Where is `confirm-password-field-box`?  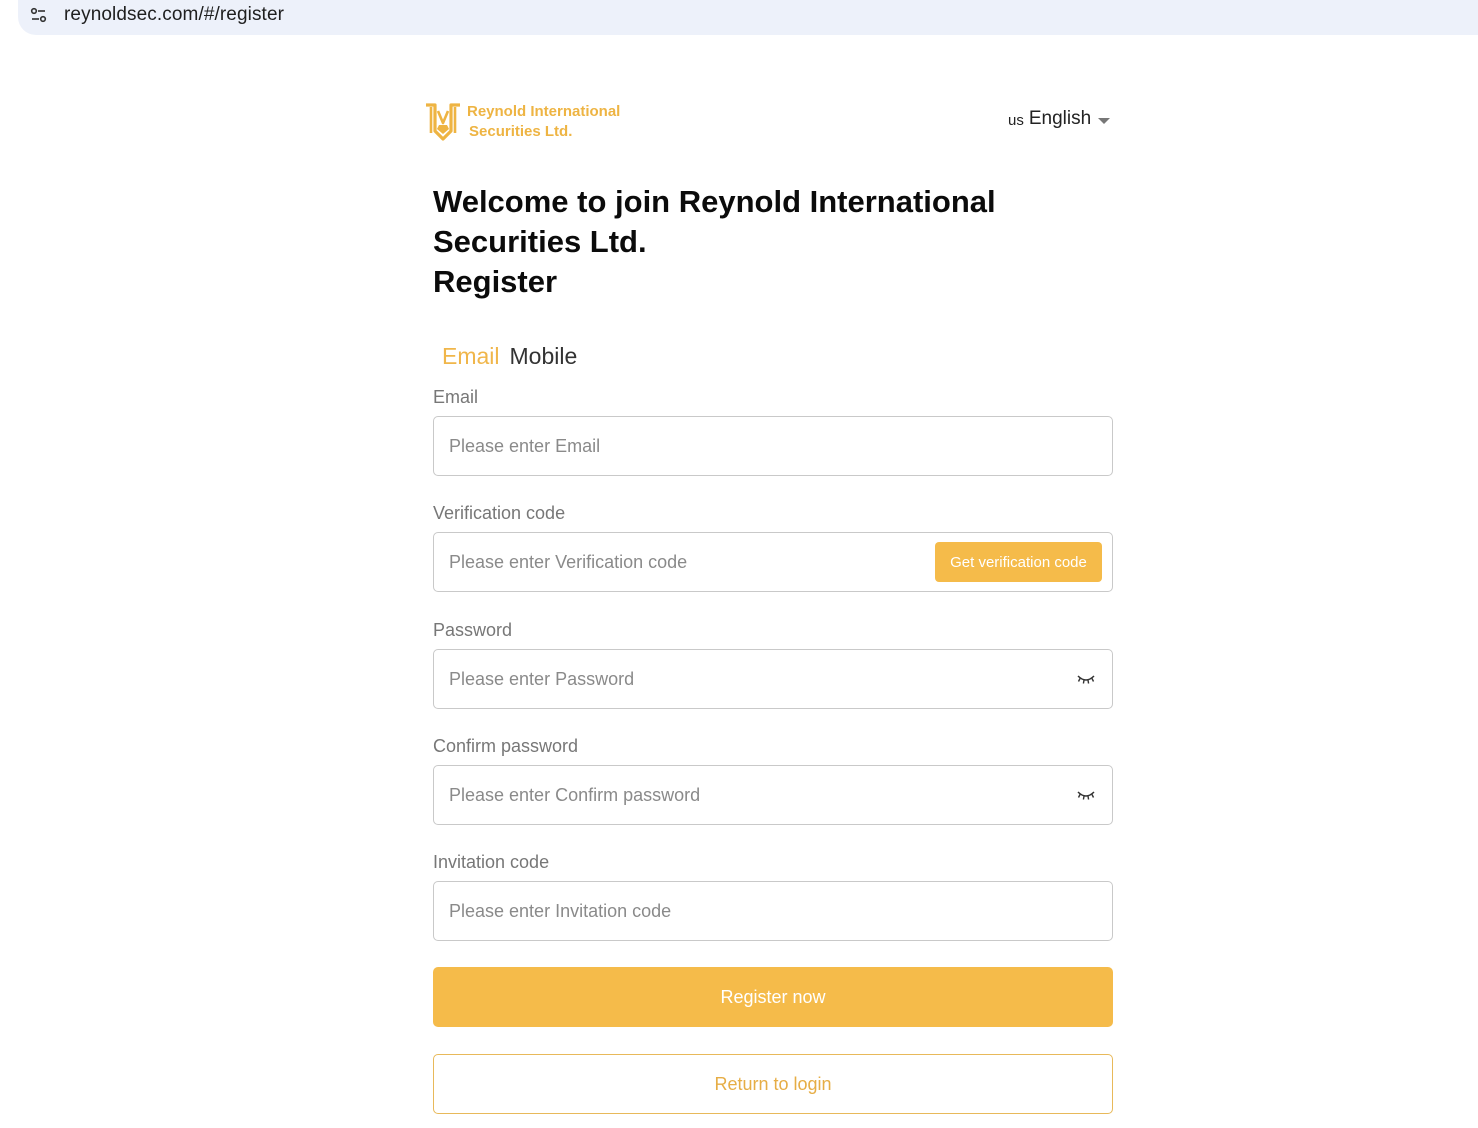 confirm-password-field-box is located at coordinates (773, 795).